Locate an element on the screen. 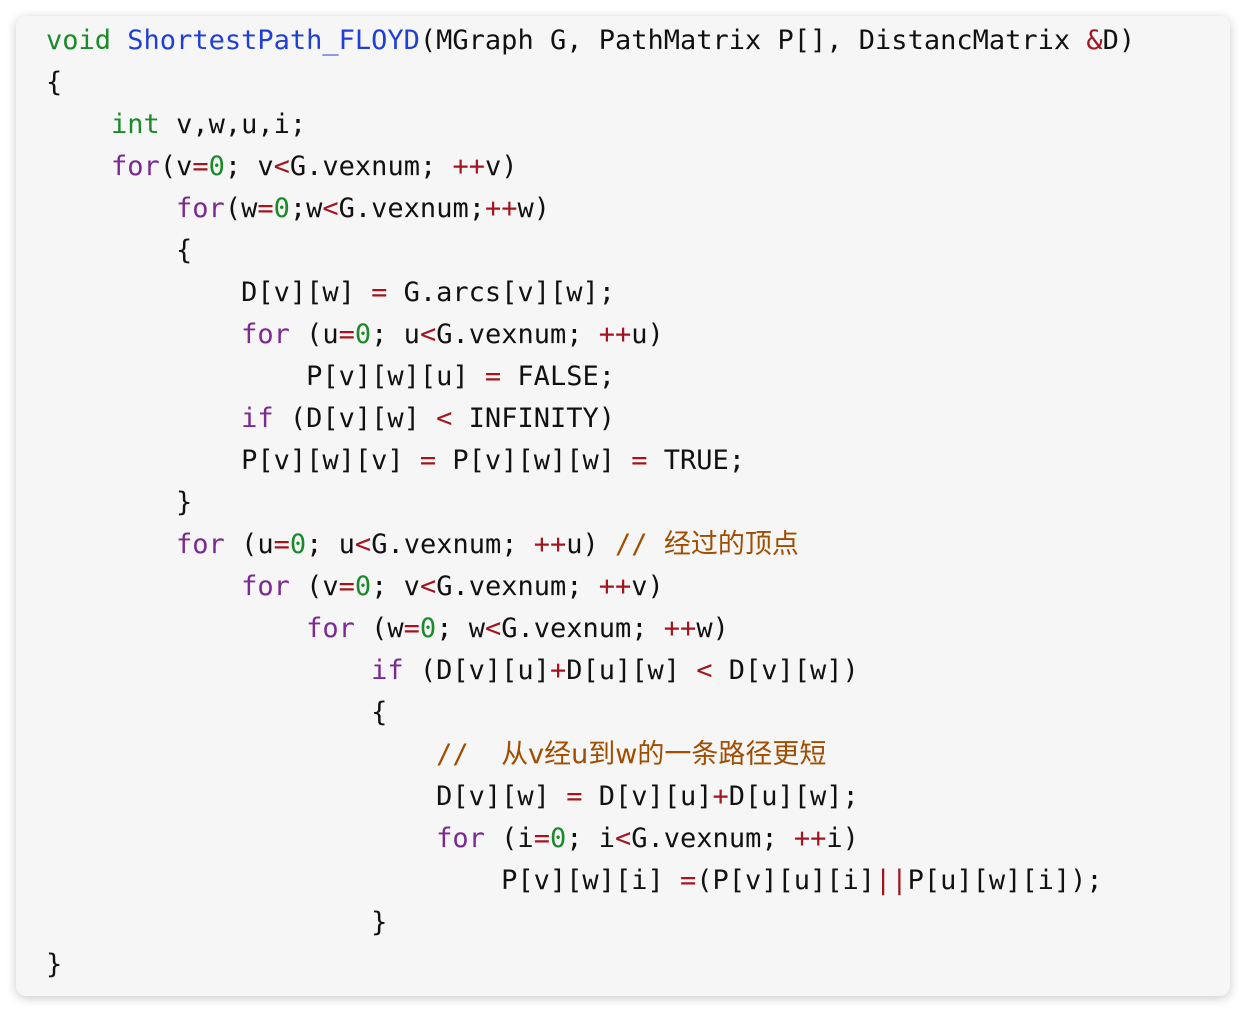 The width and height of the screenshot is (1246, 1012). code-comment: 从v经u到w的一条路径更短 is located at coordinates (664, 754).